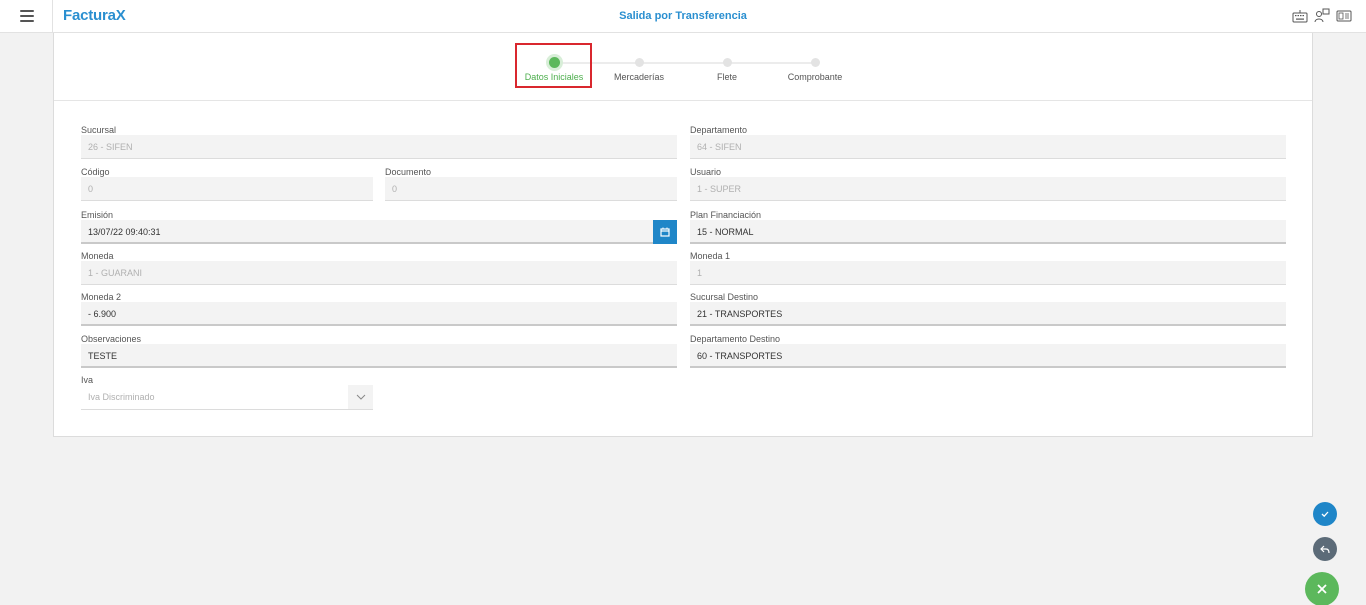  I want to click on codigo-label: Código, so click(95, 172).